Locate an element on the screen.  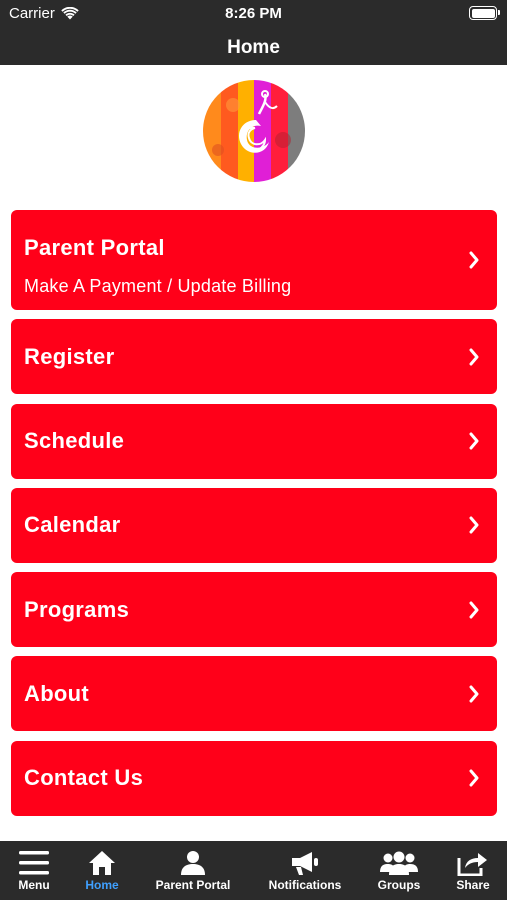
menu-item-schedule: Schedule is located at coordinates (254, 441).